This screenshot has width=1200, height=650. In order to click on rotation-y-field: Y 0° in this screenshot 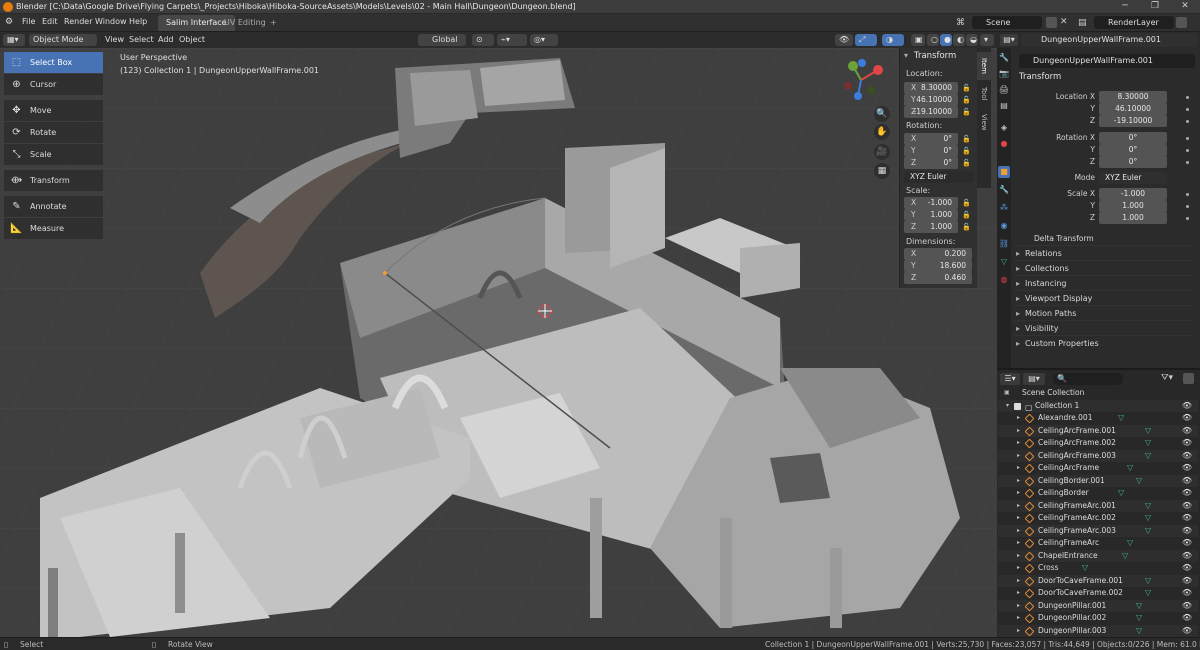, I will do `click(931, 151)`.